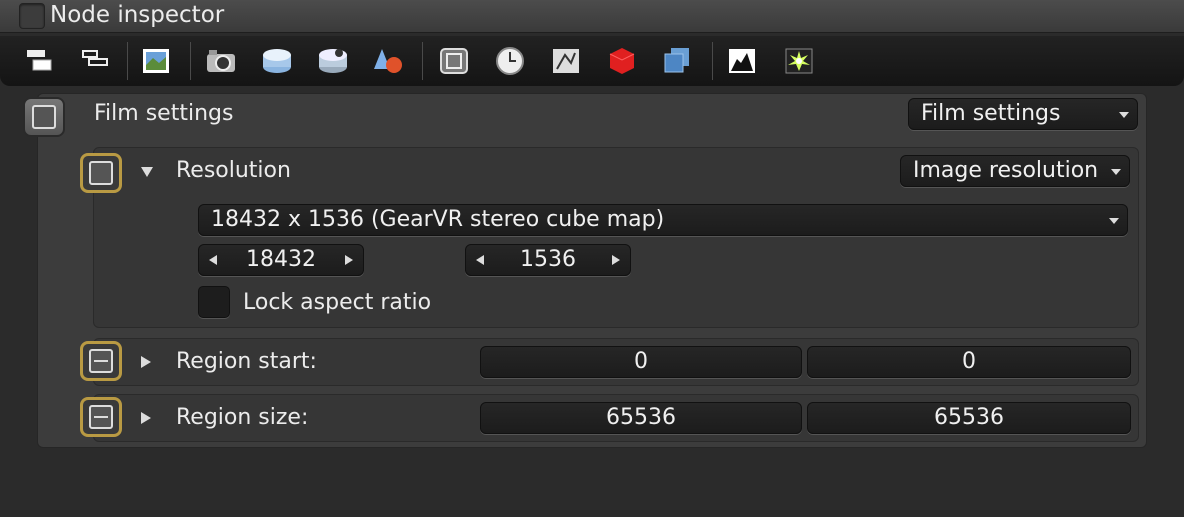  I want to click on stack-outline-icon, so click(96, 61).